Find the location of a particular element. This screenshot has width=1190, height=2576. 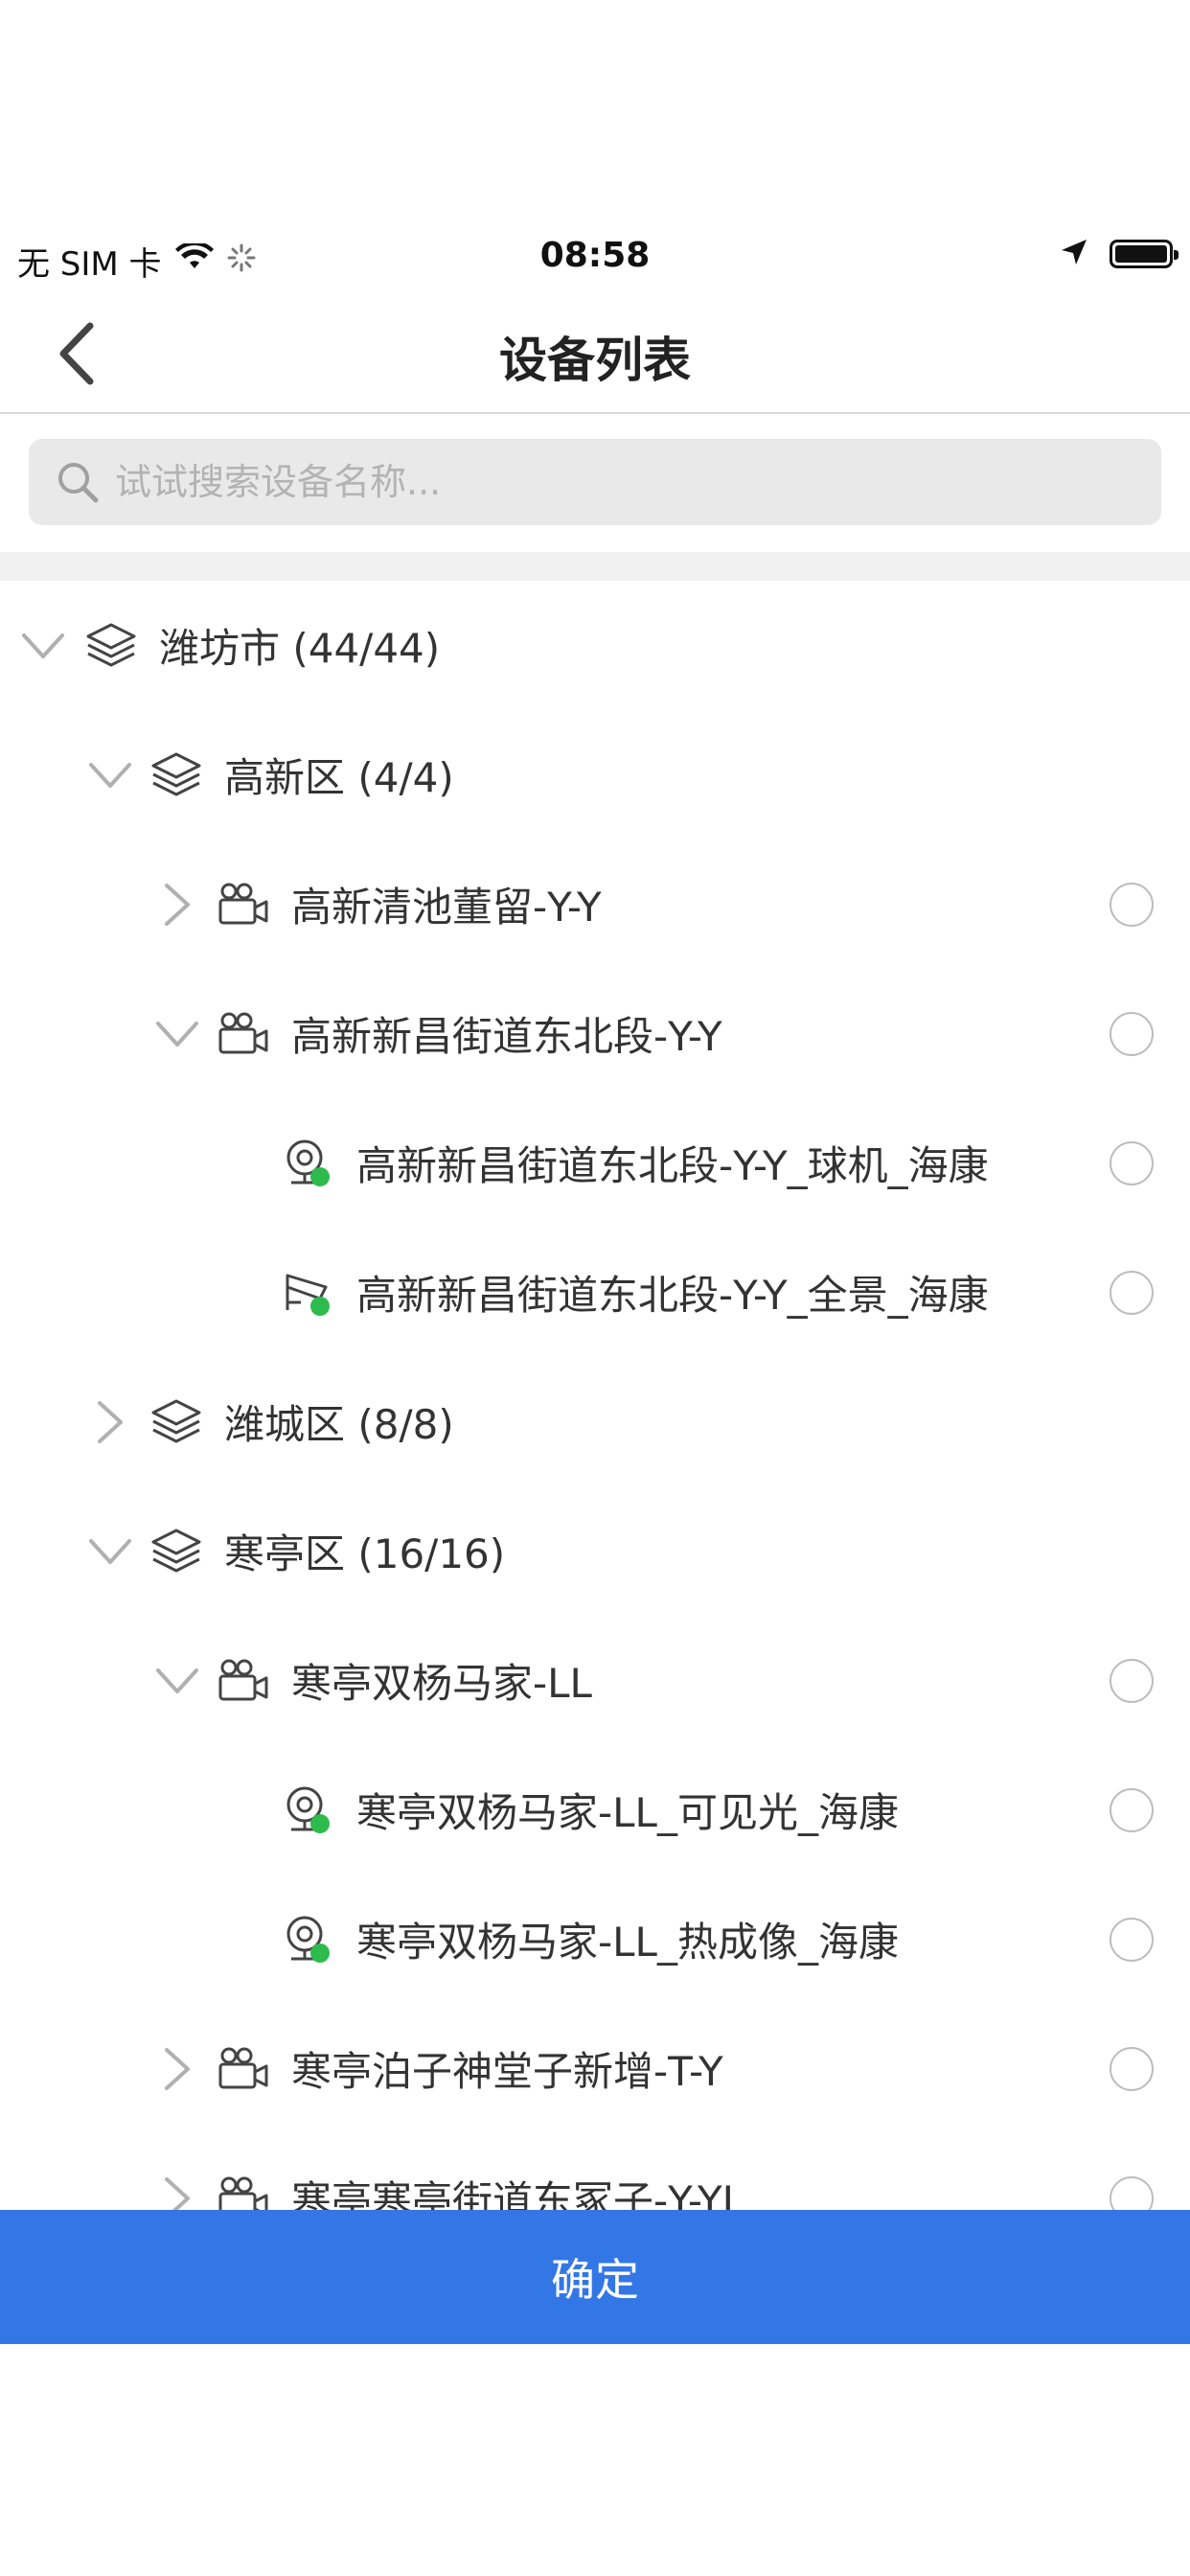

tree-row-camera: 高新新昌街道东北段-Y-Y_全景_海康 is located at coordinates (595, 1292).